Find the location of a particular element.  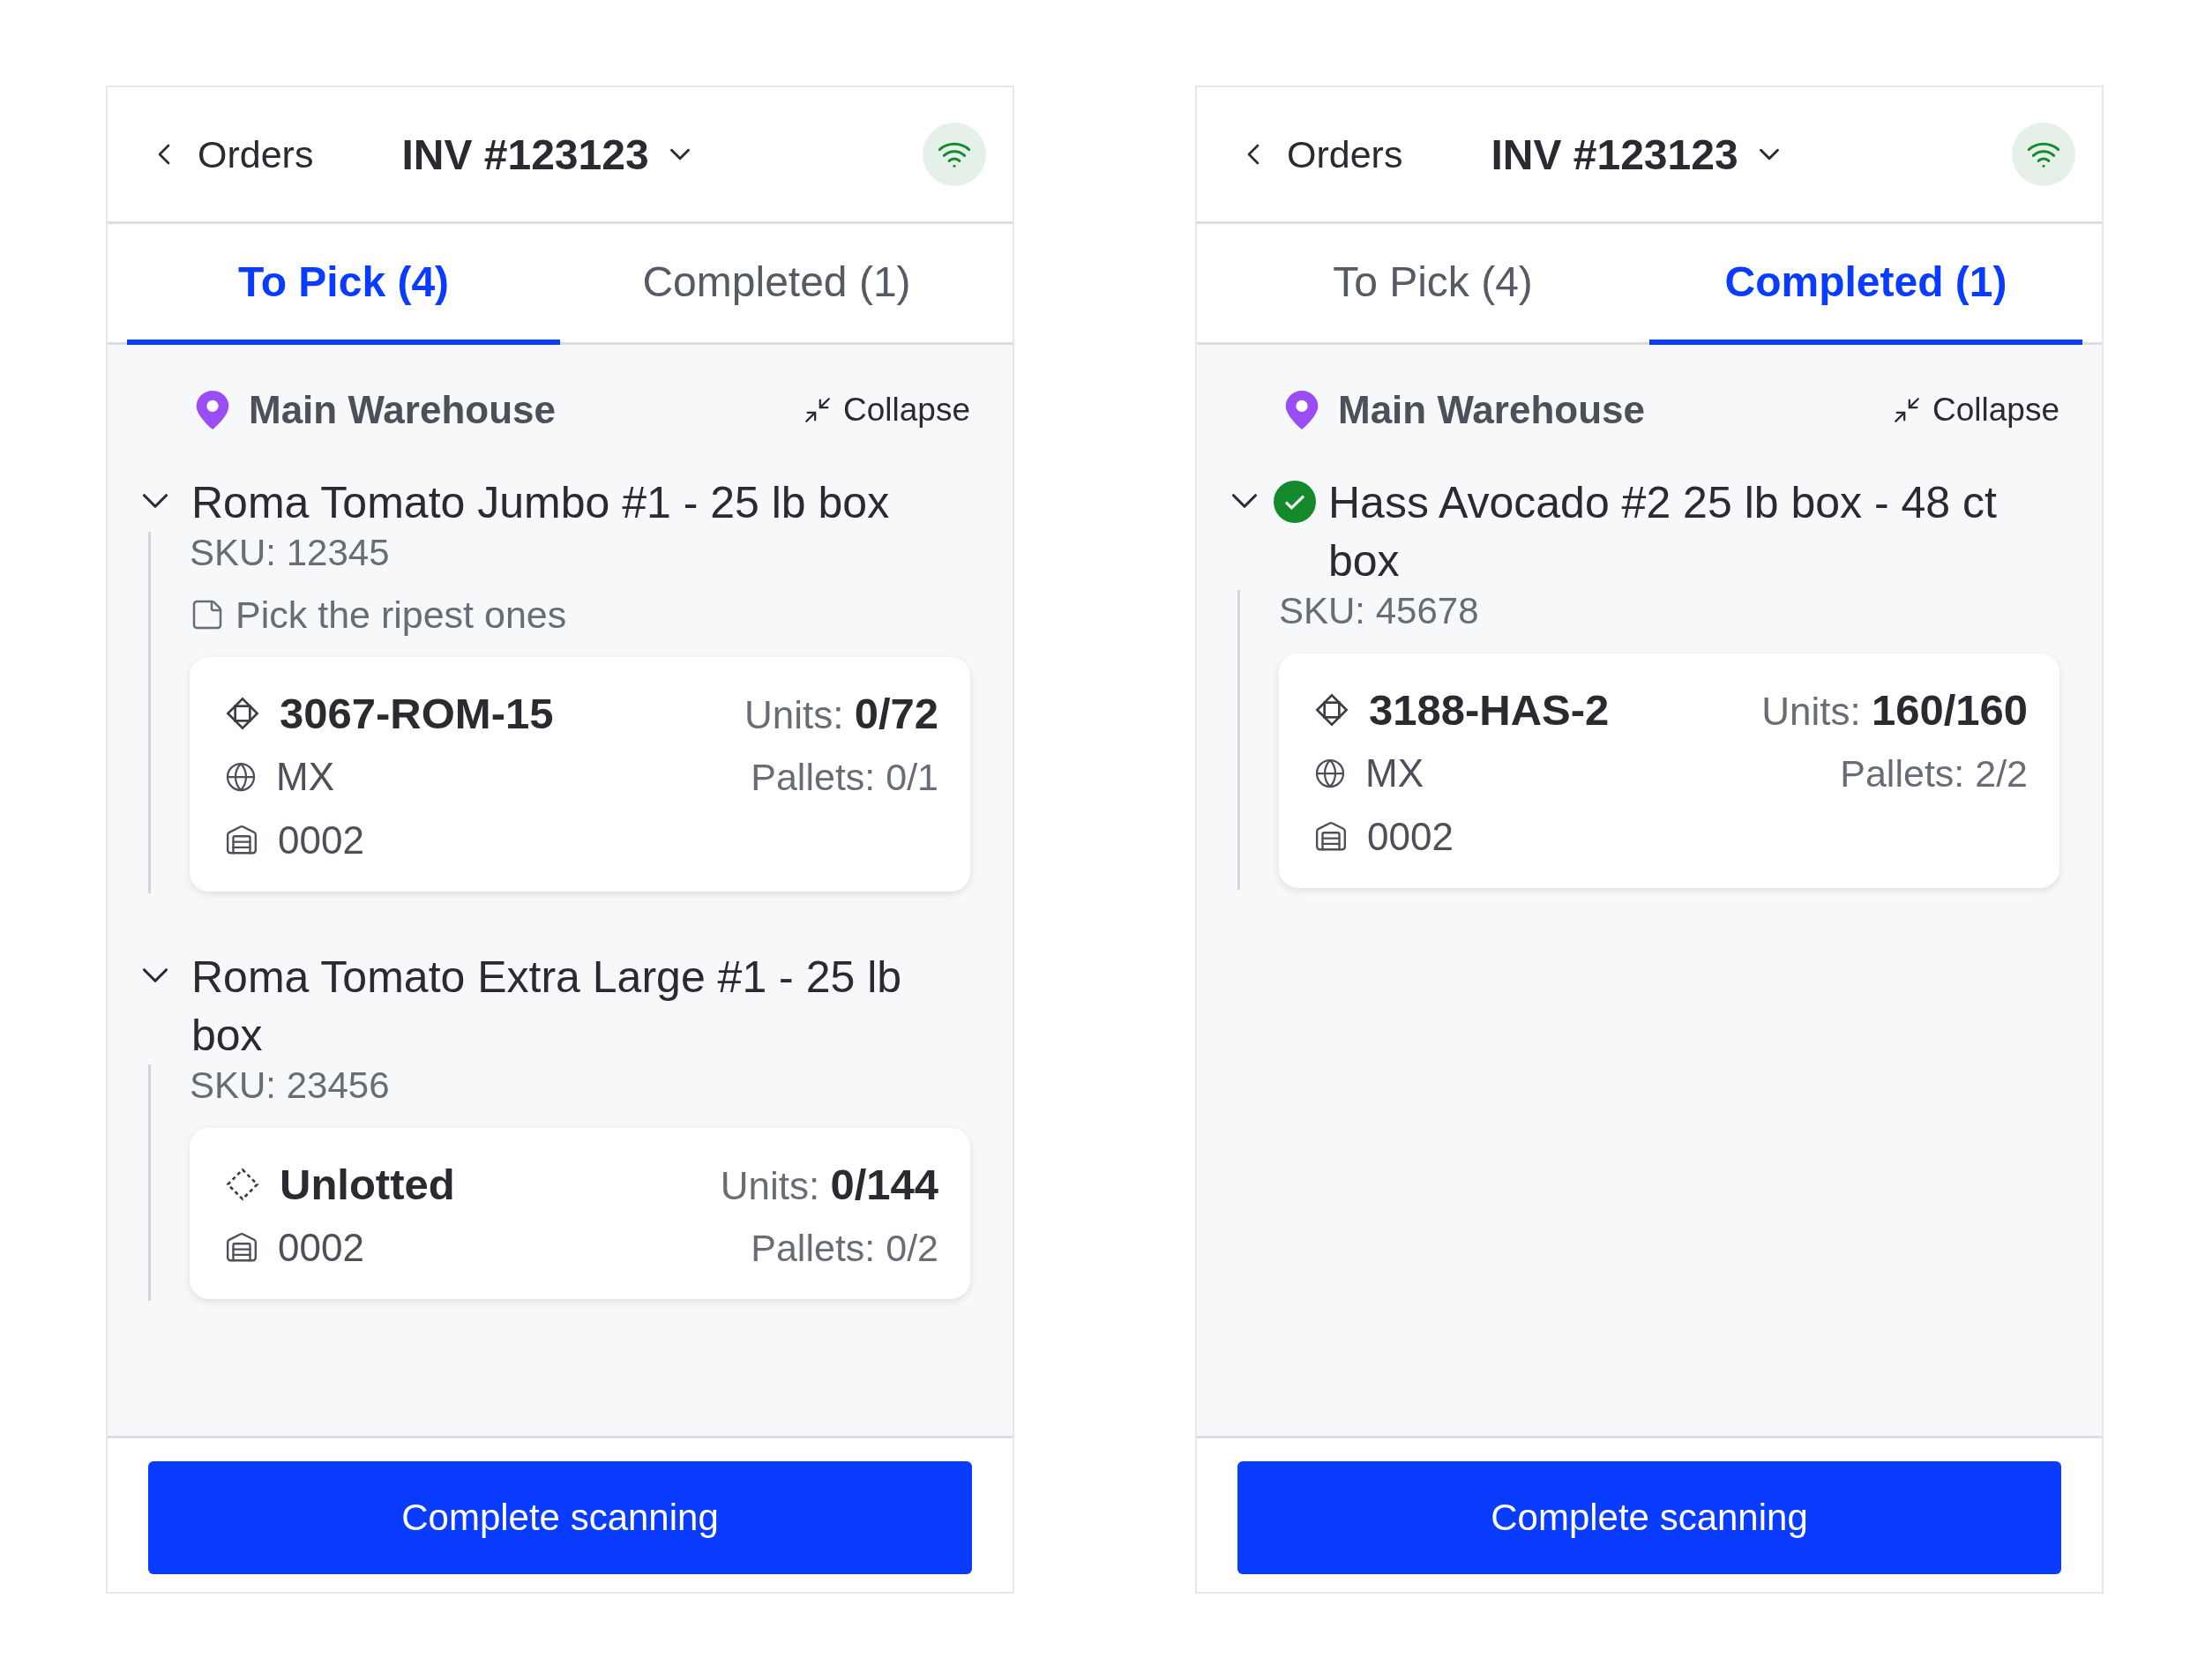

product-title: Roma Tomato Jumbo #1 - 25 lb box is located at coordinates (540, 503).